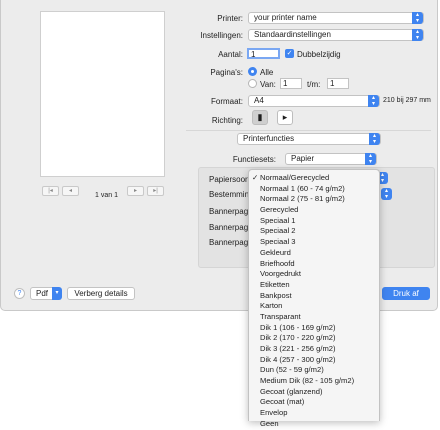 The height and width of the screenshot is (430, 440). Describe the element at coordinates (338, 83) in the screenshot. I see `pages-to-input: 1` at that location.